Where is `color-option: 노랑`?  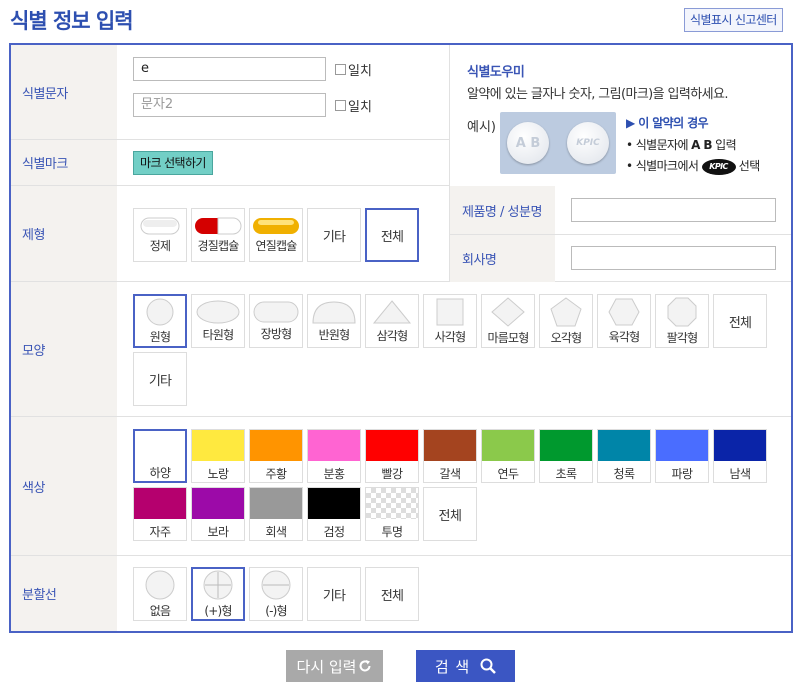 color-option: 노랑 is located at coordinates (218, 456).